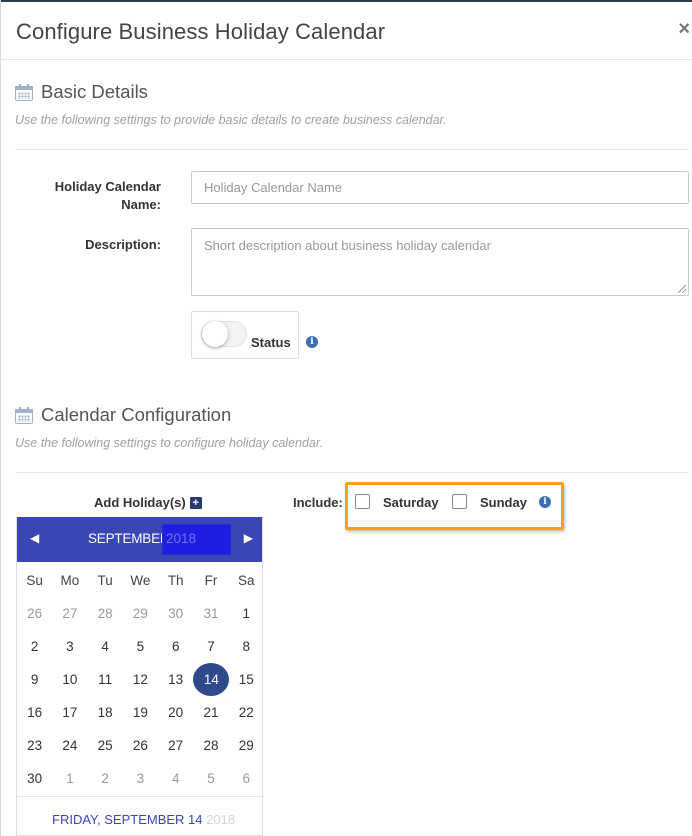 Image resolution: width=692 pixels, height=836 pixels. What do you see at coordinates (34, 679) in the screenshot?
I see `calendar-day: 9` at bounding box center [34, 679].